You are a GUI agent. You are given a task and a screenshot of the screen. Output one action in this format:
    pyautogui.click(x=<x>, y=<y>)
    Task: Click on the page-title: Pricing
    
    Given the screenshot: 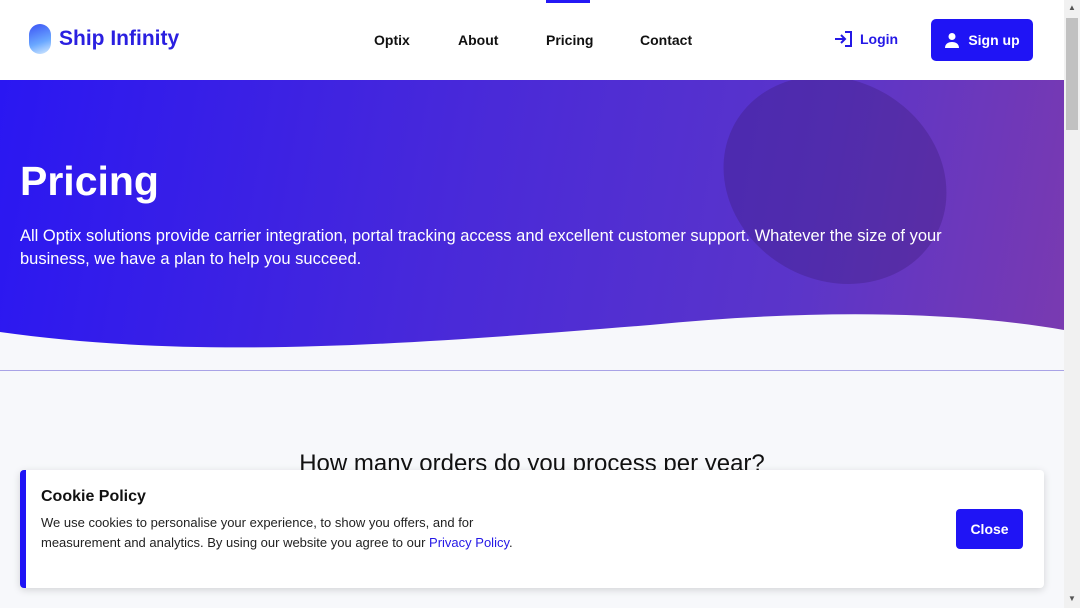 What is the action you would take?
    pyautogui.click(x=89, y=181)
    